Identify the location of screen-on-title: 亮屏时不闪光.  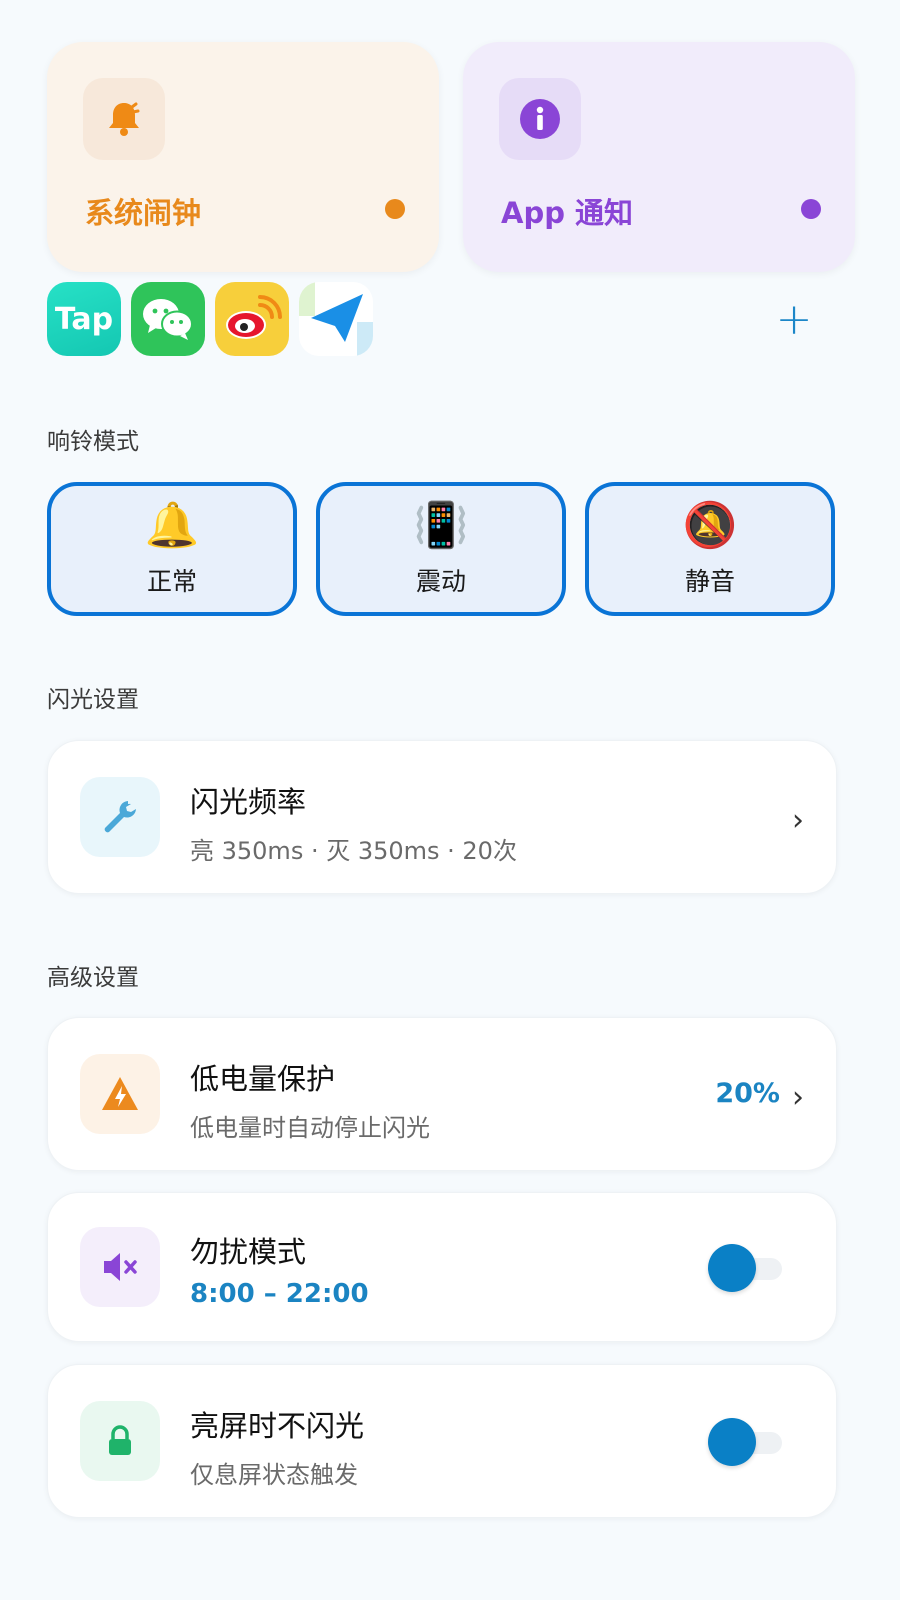
(277, 1426).